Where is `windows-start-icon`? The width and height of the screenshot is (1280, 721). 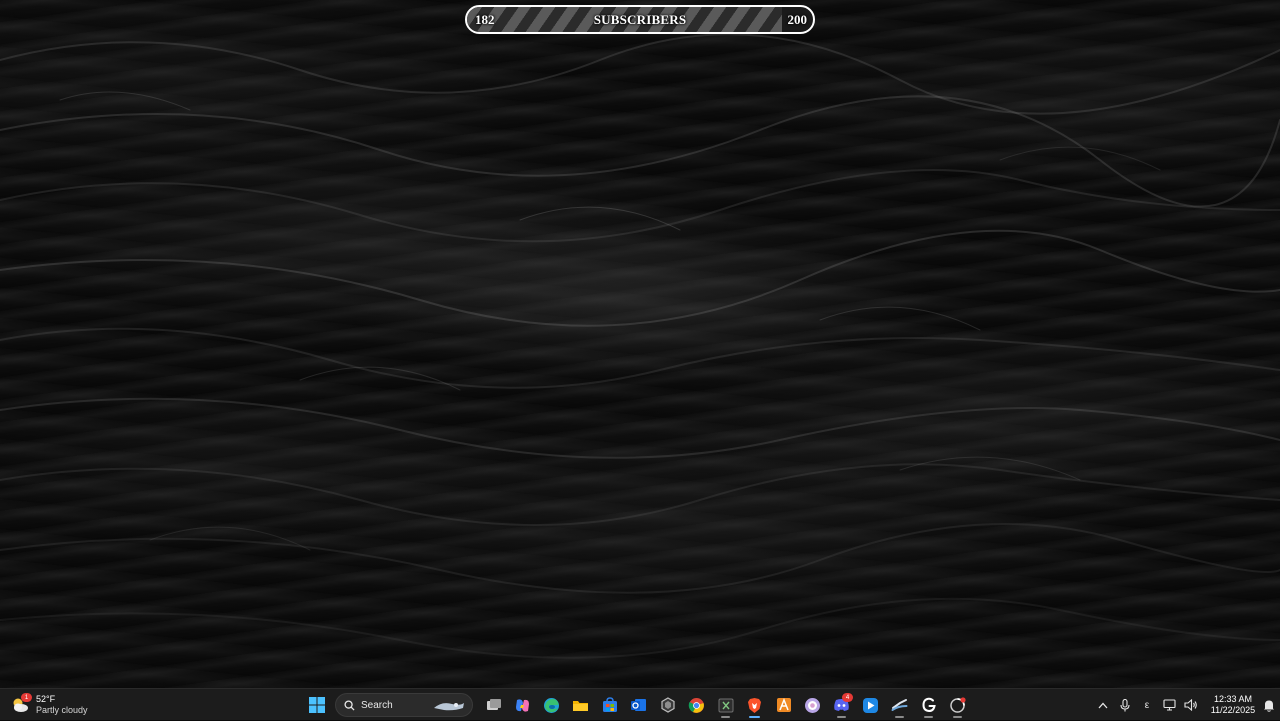 windows-start-icon is located at coordinates (316, 705).